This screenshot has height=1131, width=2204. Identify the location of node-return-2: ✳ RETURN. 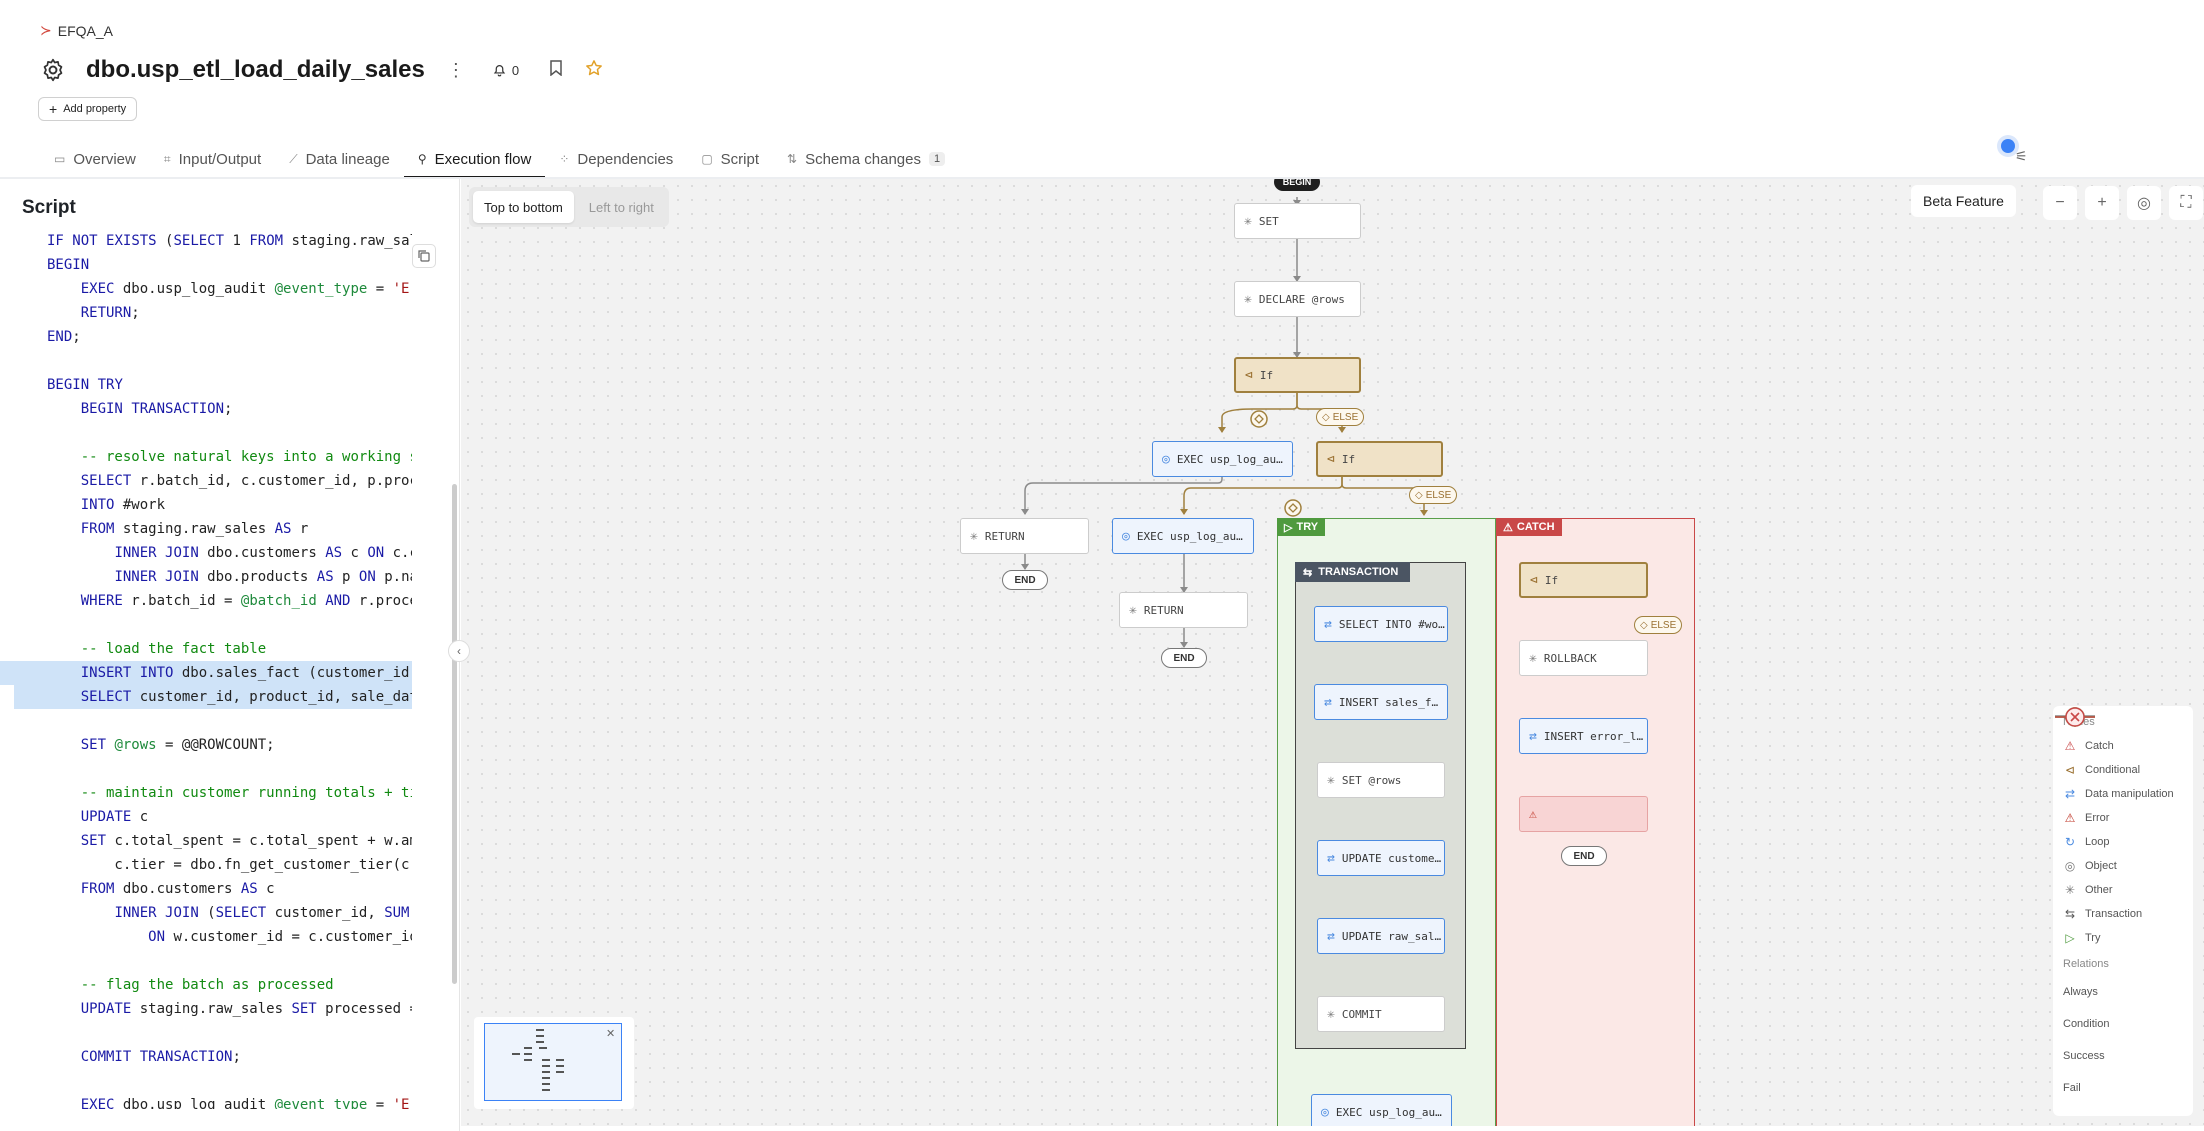
(1183, 610).